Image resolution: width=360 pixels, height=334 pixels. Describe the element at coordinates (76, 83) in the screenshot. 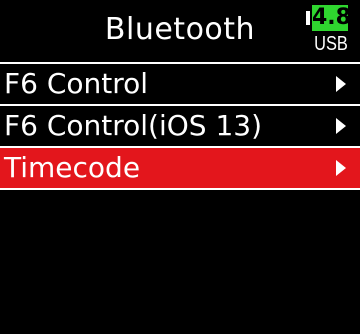

I see `menu-item-label: F6 Control` at that location.